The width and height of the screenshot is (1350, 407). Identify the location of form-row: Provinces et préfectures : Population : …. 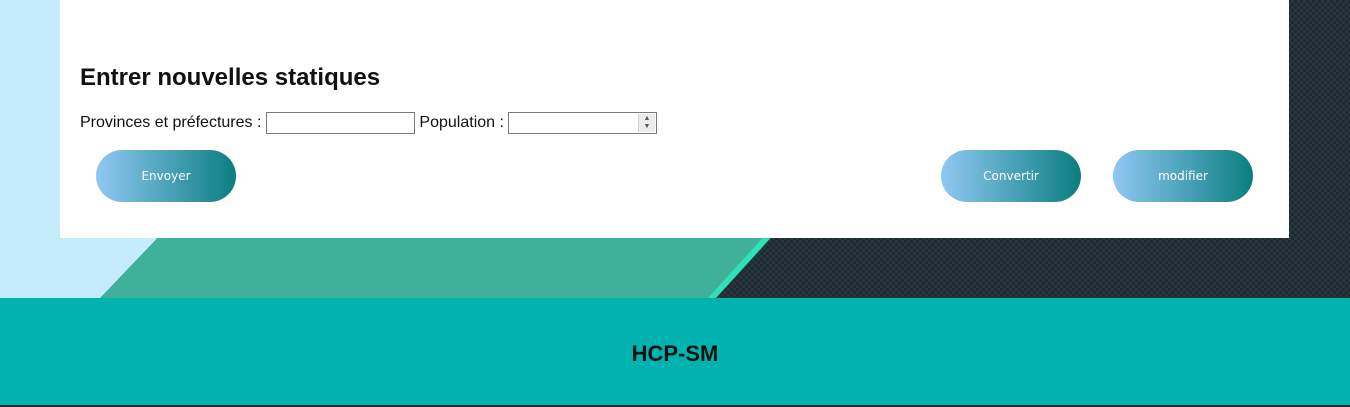
(368, 123).